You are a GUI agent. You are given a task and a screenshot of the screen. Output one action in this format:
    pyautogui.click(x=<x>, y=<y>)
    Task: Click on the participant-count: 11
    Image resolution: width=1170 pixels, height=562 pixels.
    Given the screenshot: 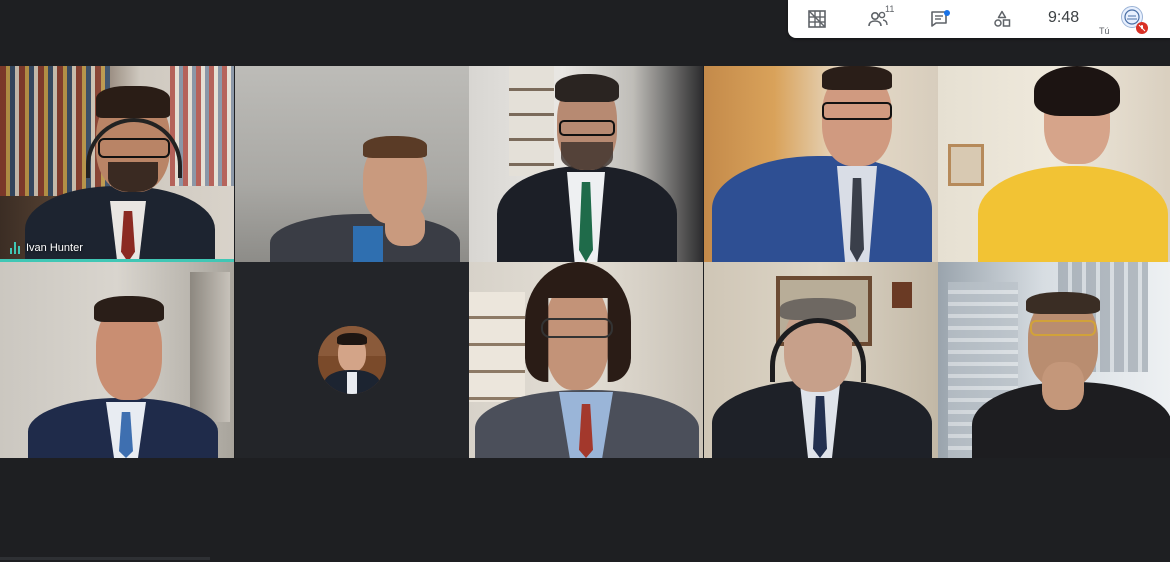 What is the action you would take?
    pyautogui.click(x=890, y=9)
    